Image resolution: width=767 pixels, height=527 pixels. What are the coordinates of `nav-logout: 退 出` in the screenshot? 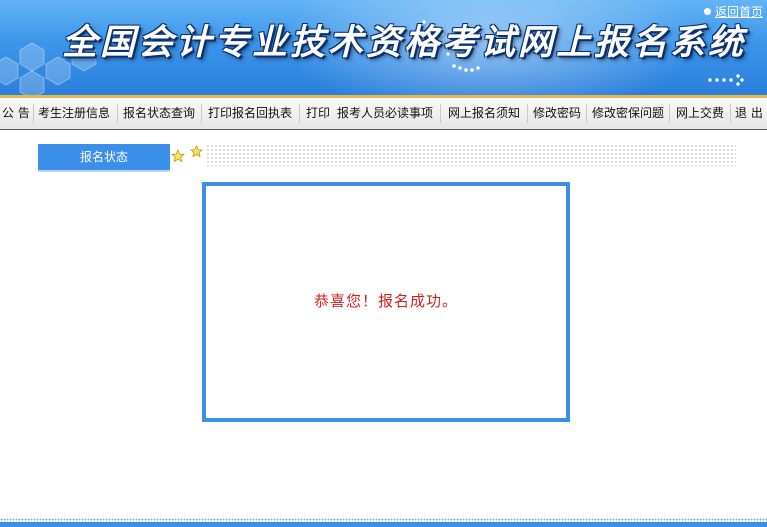 It's located at (749, 113).